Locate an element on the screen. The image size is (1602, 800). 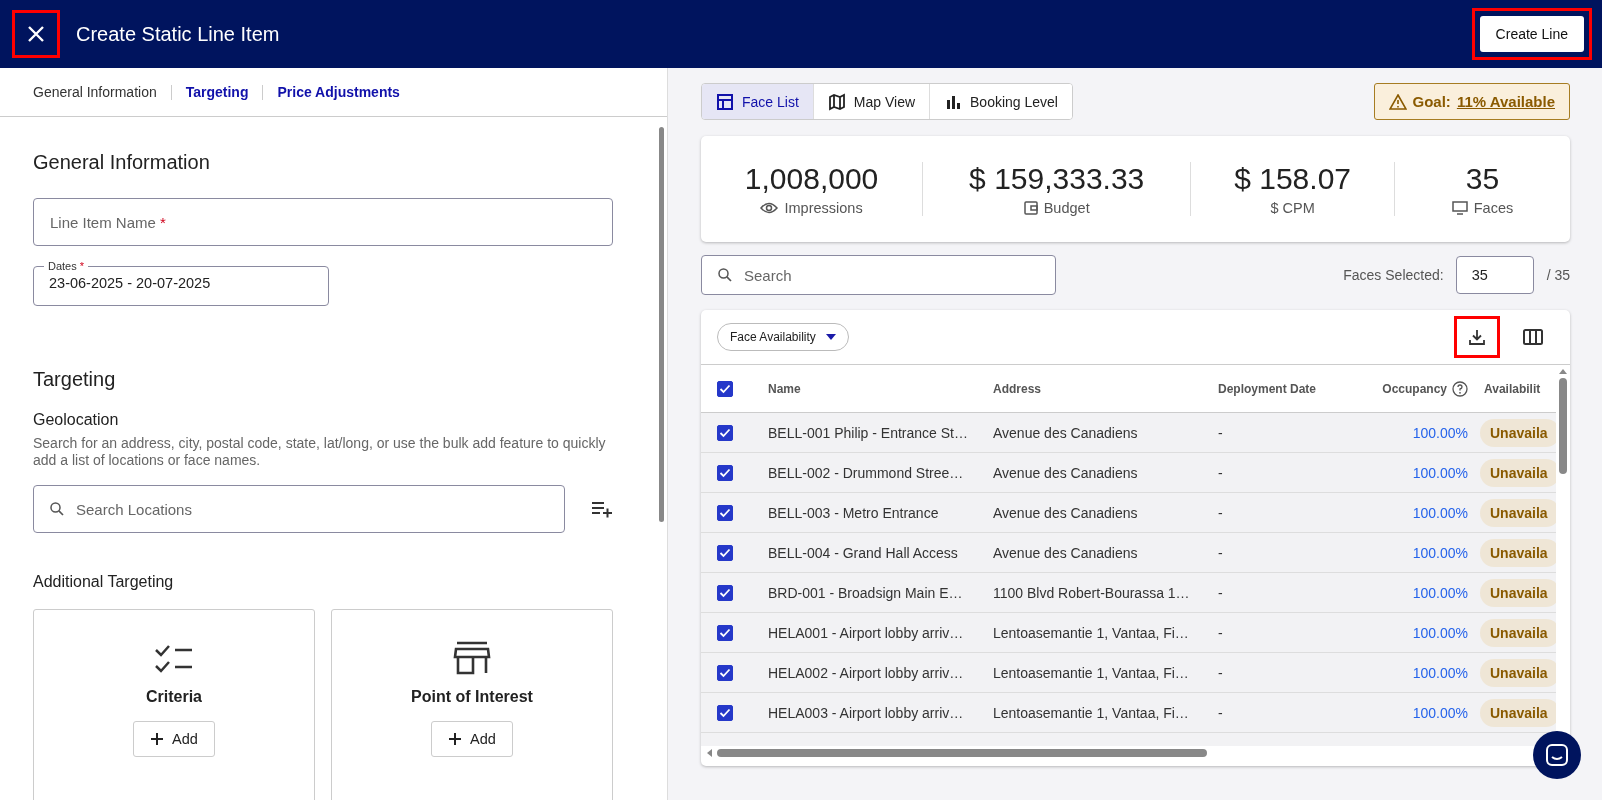
download-icon is located at coordinates (1477, 337).